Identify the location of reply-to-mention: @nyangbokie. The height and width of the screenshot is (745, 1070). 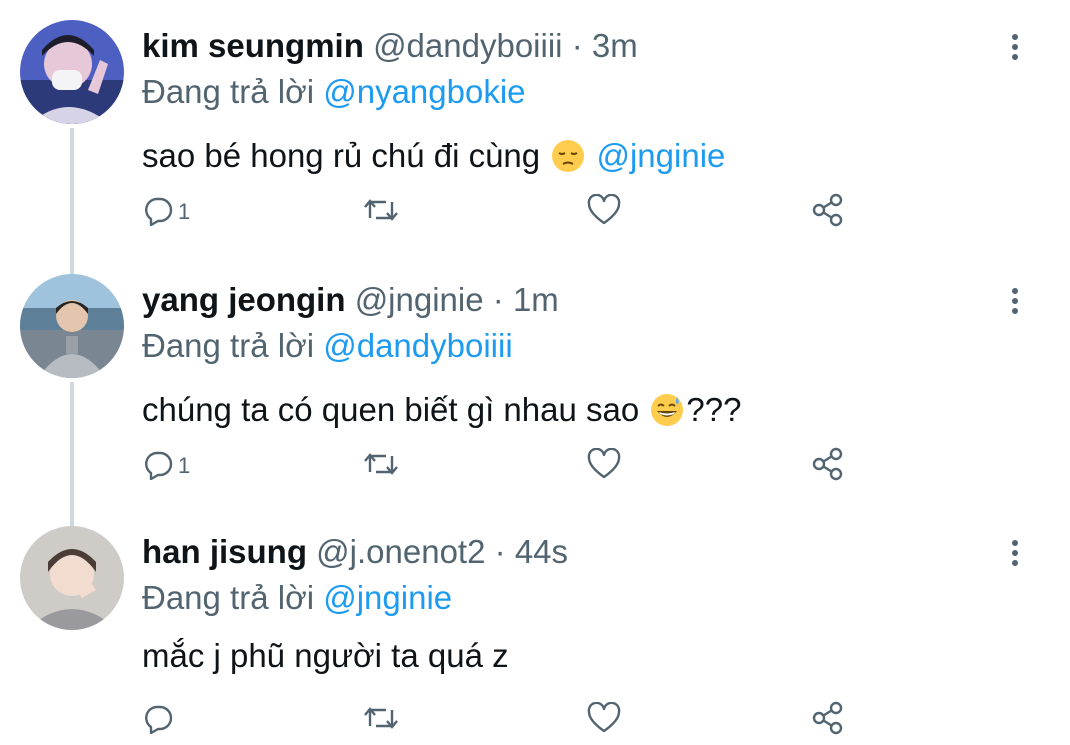
(424, 91).